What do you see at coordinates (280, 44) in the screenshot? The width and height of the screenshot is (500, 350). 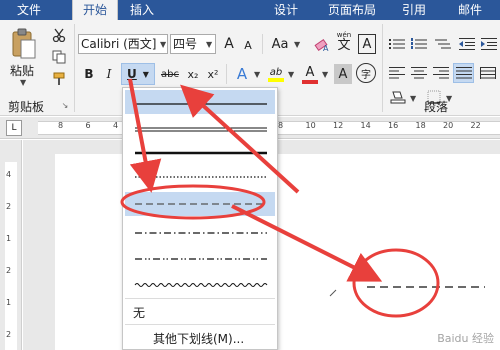 I see `change-case-button: Aa` at bounding box center [280, 44].